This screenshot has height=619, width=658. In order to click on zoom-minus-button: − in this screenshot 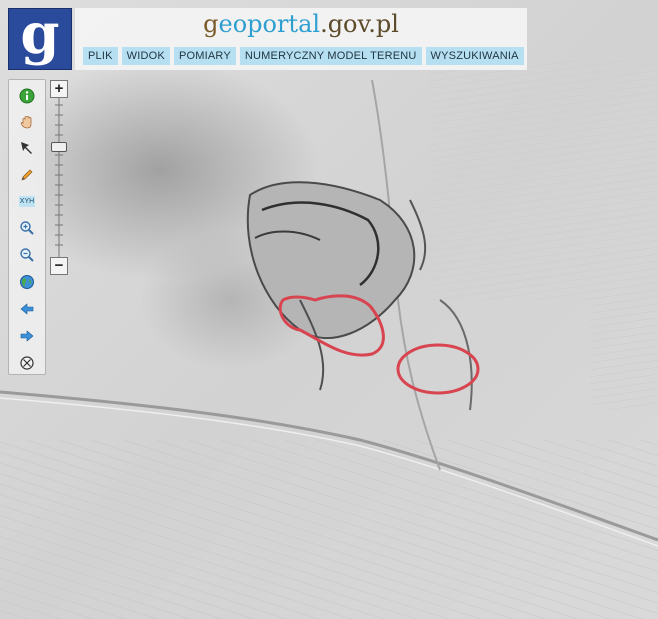, I will do `click(59, 266)`.